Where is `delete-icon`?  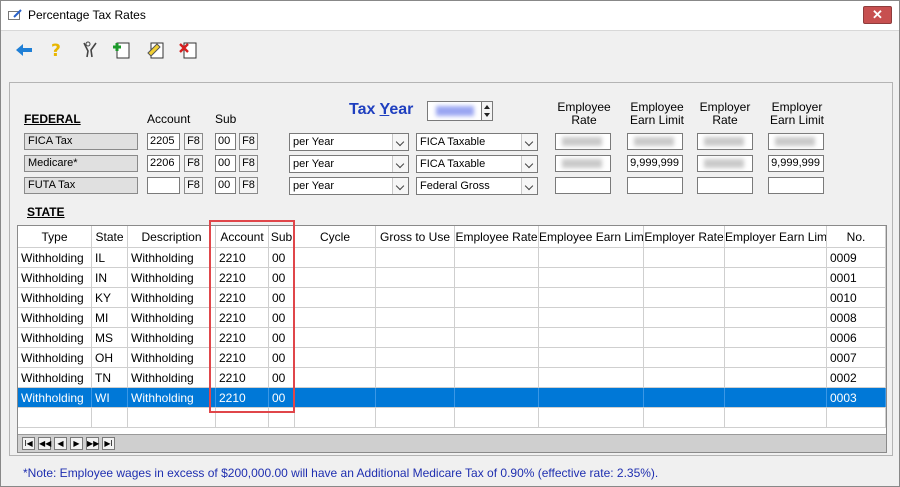
delete-icon is located at coordinates (189, 50).